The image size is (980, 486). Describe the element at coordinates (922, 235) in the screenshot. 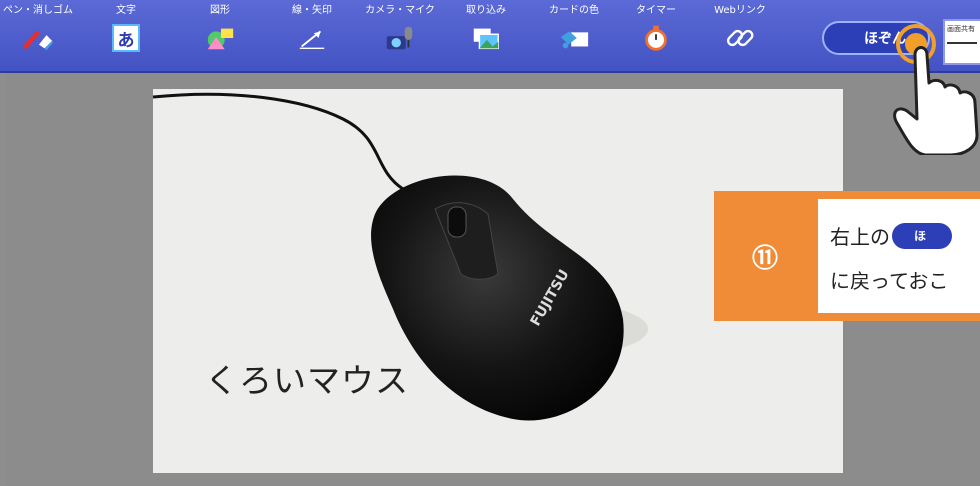

I see `inline-save-pill: ほ` at that location.